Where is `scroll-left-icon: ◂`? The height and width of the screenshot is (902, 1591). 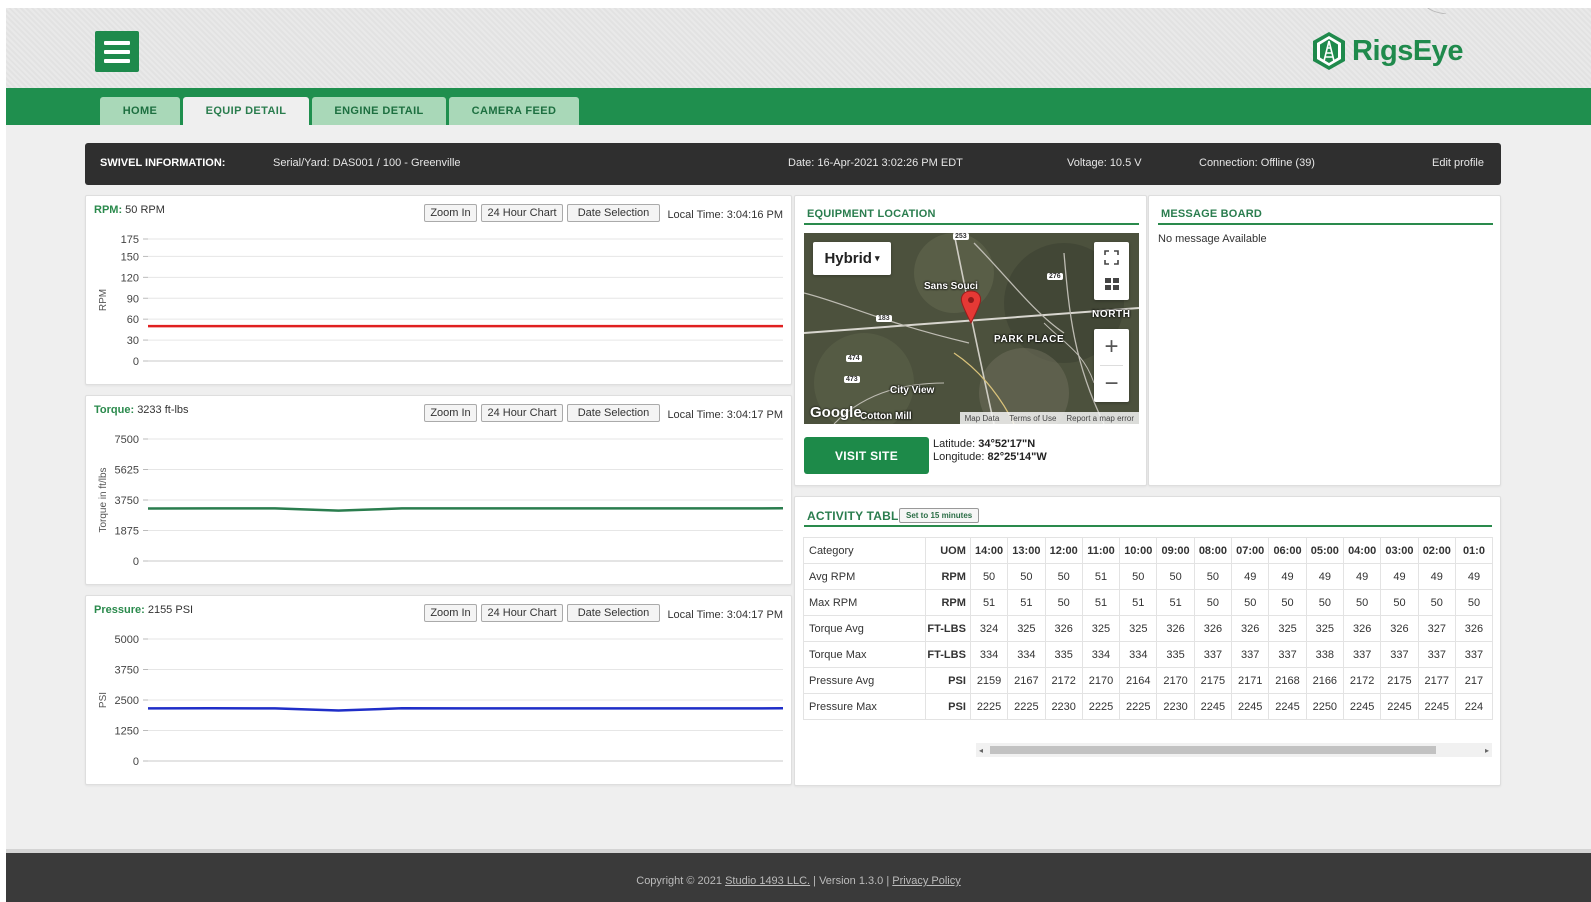
scroll-left-icon: ◂ is located at coordinates (981, 750).